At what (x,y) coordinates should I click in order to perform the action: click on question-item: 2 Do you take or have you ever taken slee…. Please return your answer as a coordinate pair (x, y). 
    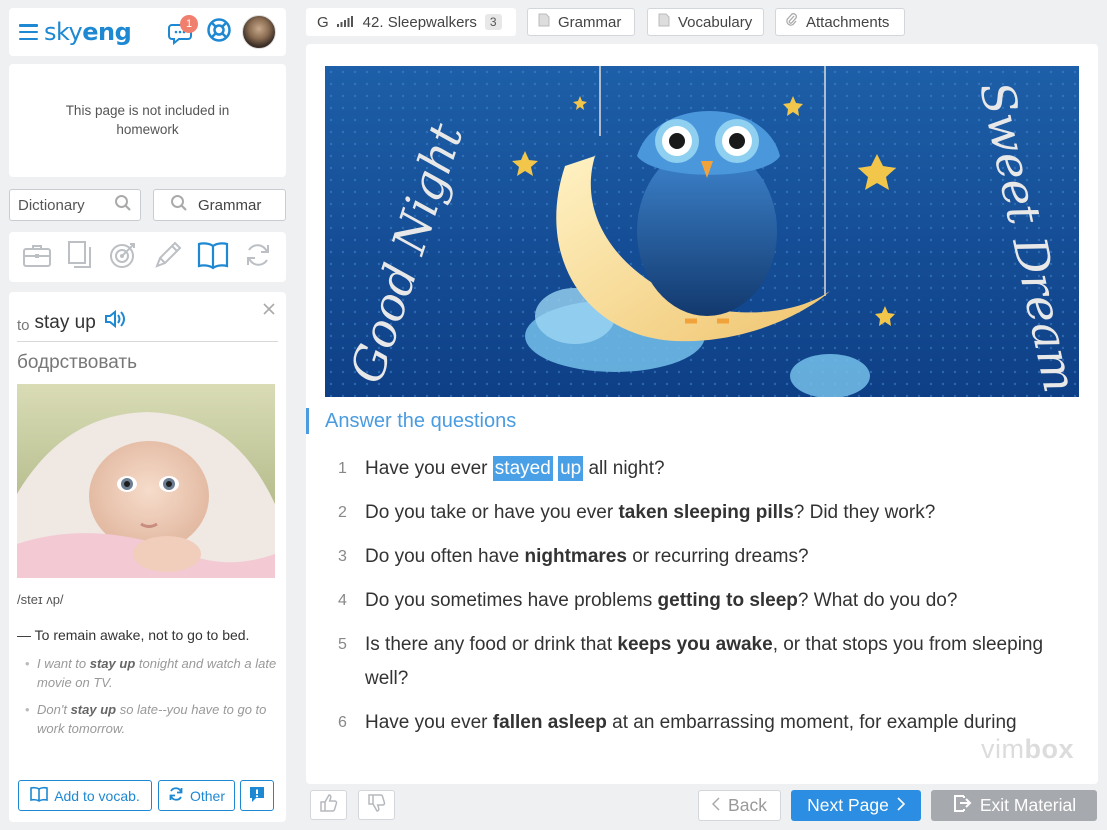
    Looking at the image, I should click on (708, 513).